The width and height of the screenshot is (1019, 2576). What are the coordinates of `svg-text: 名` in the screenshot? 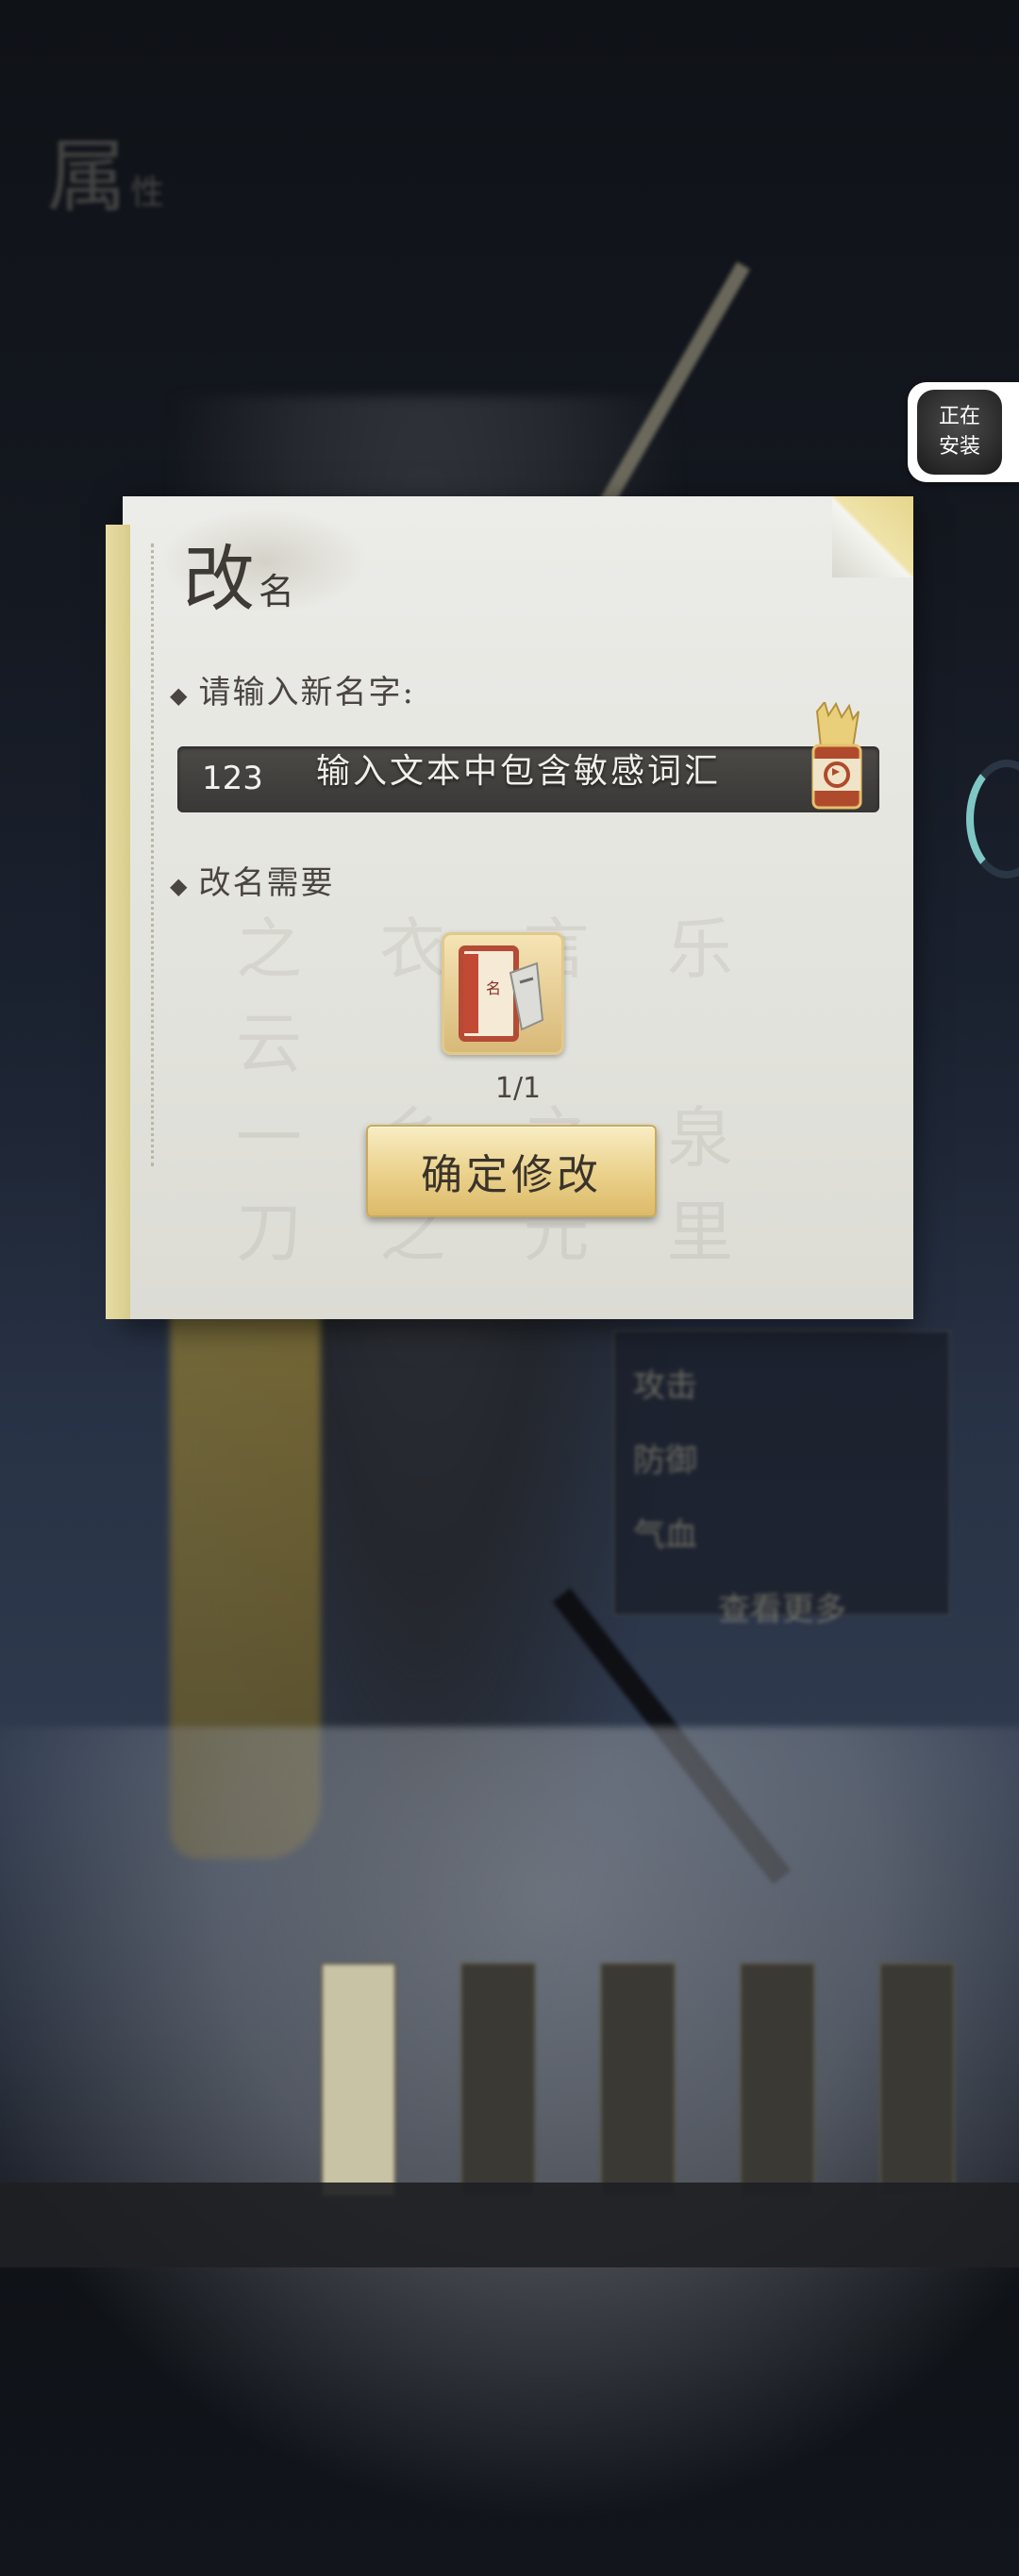 It's located at (493, 988).